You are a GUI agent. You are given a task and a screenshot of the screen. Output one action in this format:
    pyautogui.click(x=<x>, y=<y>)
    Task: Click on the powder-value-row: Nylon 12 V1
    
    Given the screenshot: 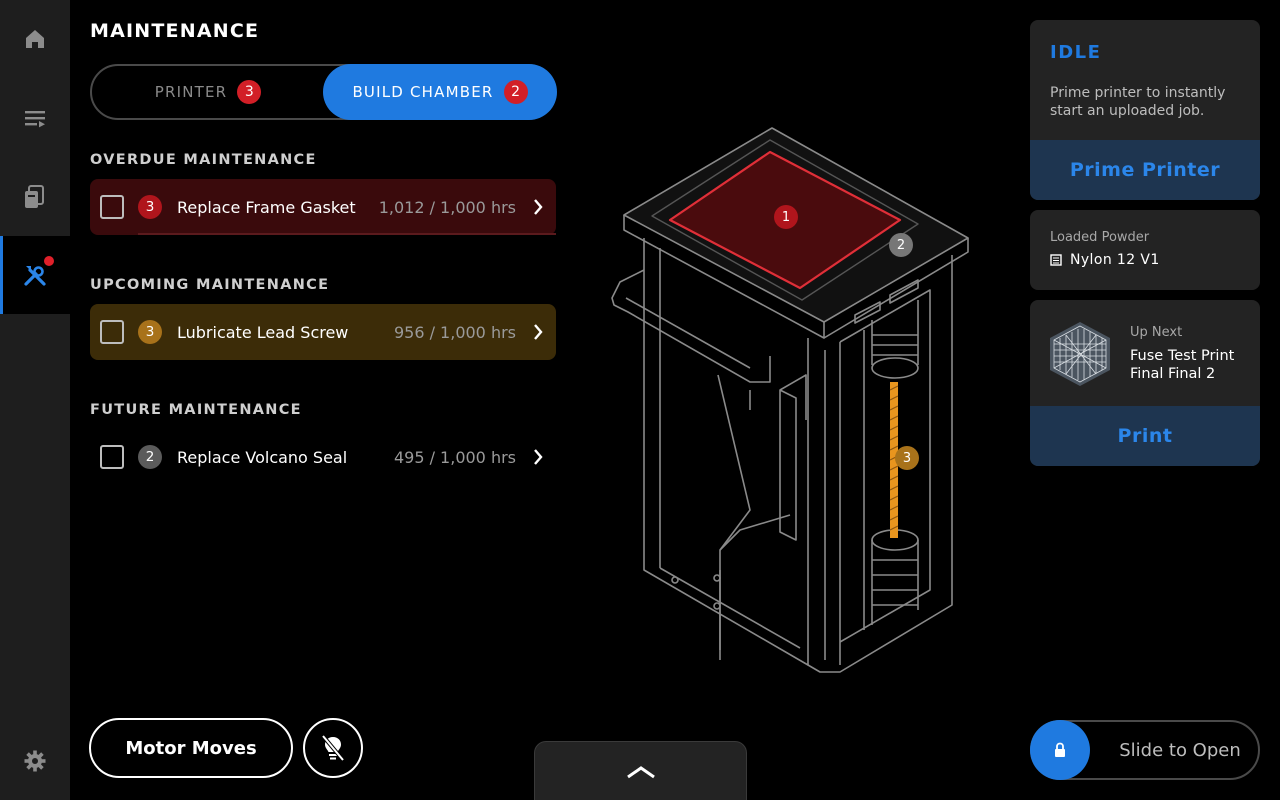 What is the action you would take?
    pyautogui.click(x=1105, y=260)
    